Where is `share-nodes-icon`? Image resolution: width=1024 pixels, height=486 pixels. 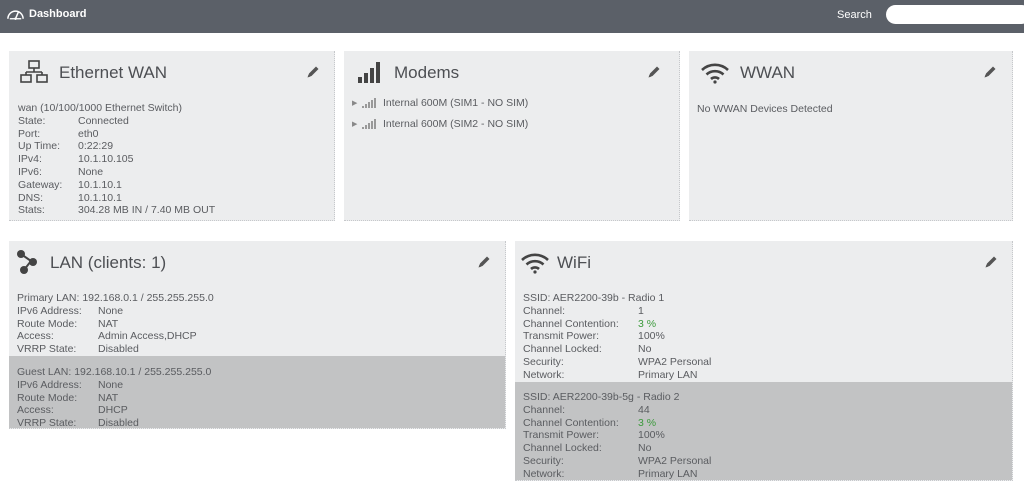 share-nodes-icon is located at coordinates (27, 262).